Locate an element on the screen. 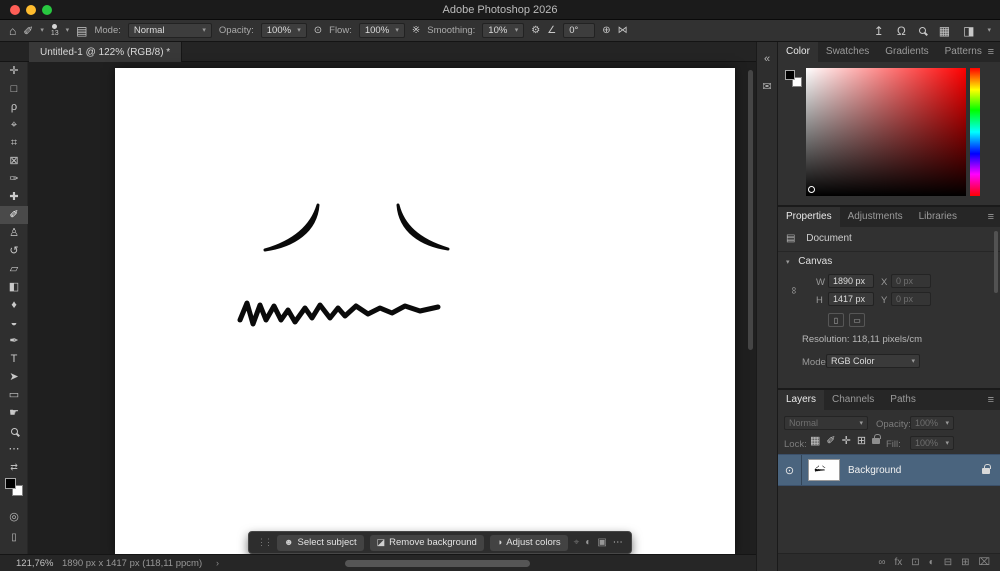 Image resolution: width=1000 pixels, height=571 pixels. color-picker-cursor is located at coordinates (811, 189).